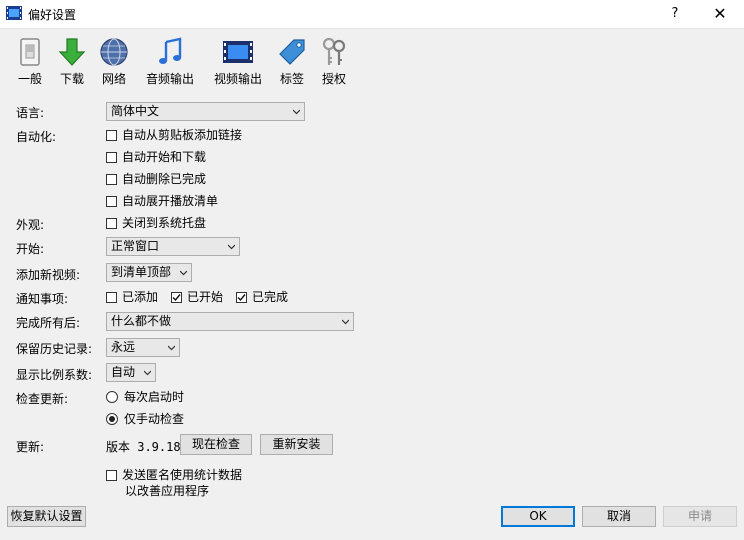  What do you see at coordinates (143, 447) in the screenshot?
I see `version-text: 版本 3.9.18` at bounding box center [143, 447].